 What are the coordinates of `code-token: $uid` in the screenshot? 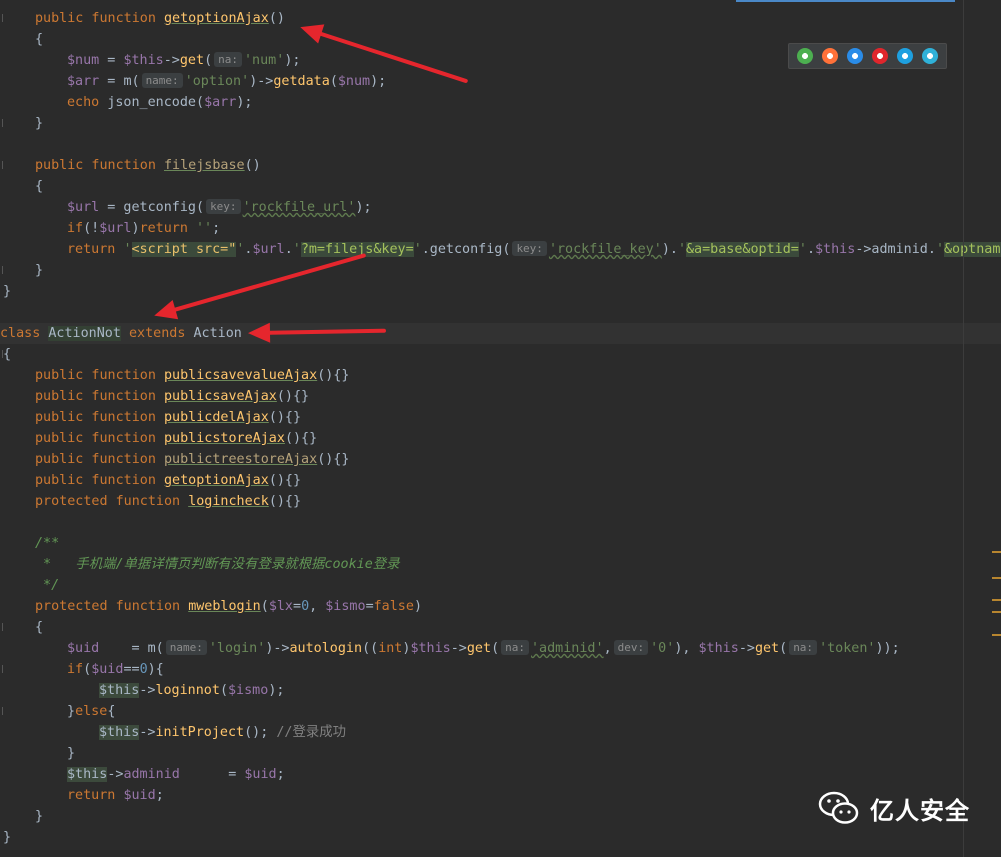 It's located at (139, 795).